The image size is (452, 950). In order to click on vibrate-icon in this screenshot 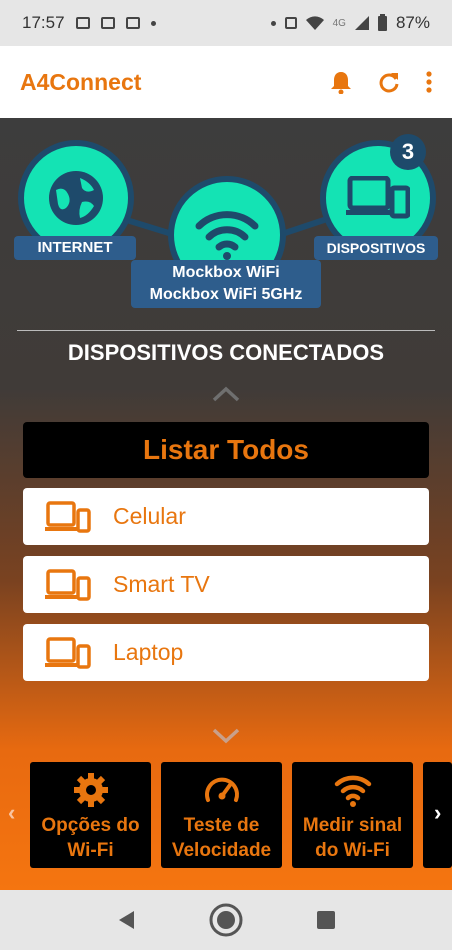, I will do `click(290, 23)`.